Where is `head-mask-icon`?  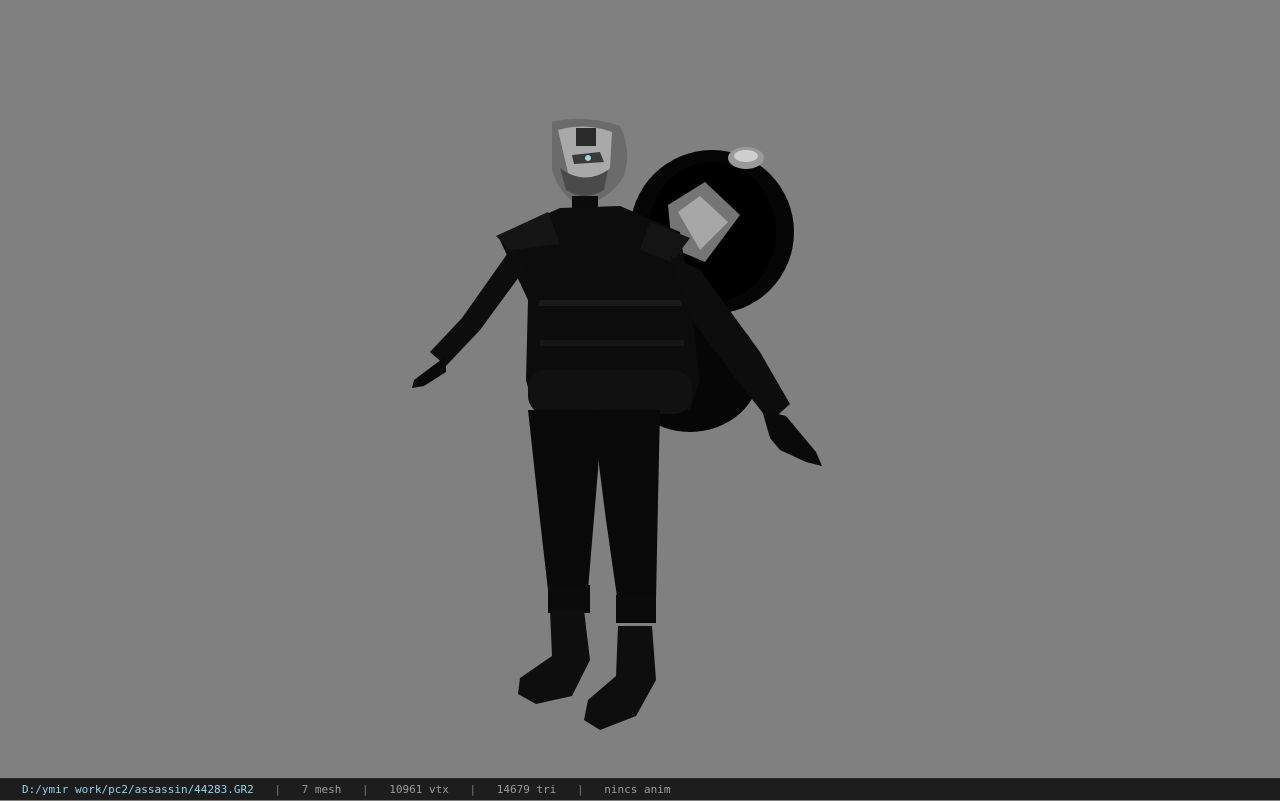
head-mask-icon is located at coordinates (590, 166).